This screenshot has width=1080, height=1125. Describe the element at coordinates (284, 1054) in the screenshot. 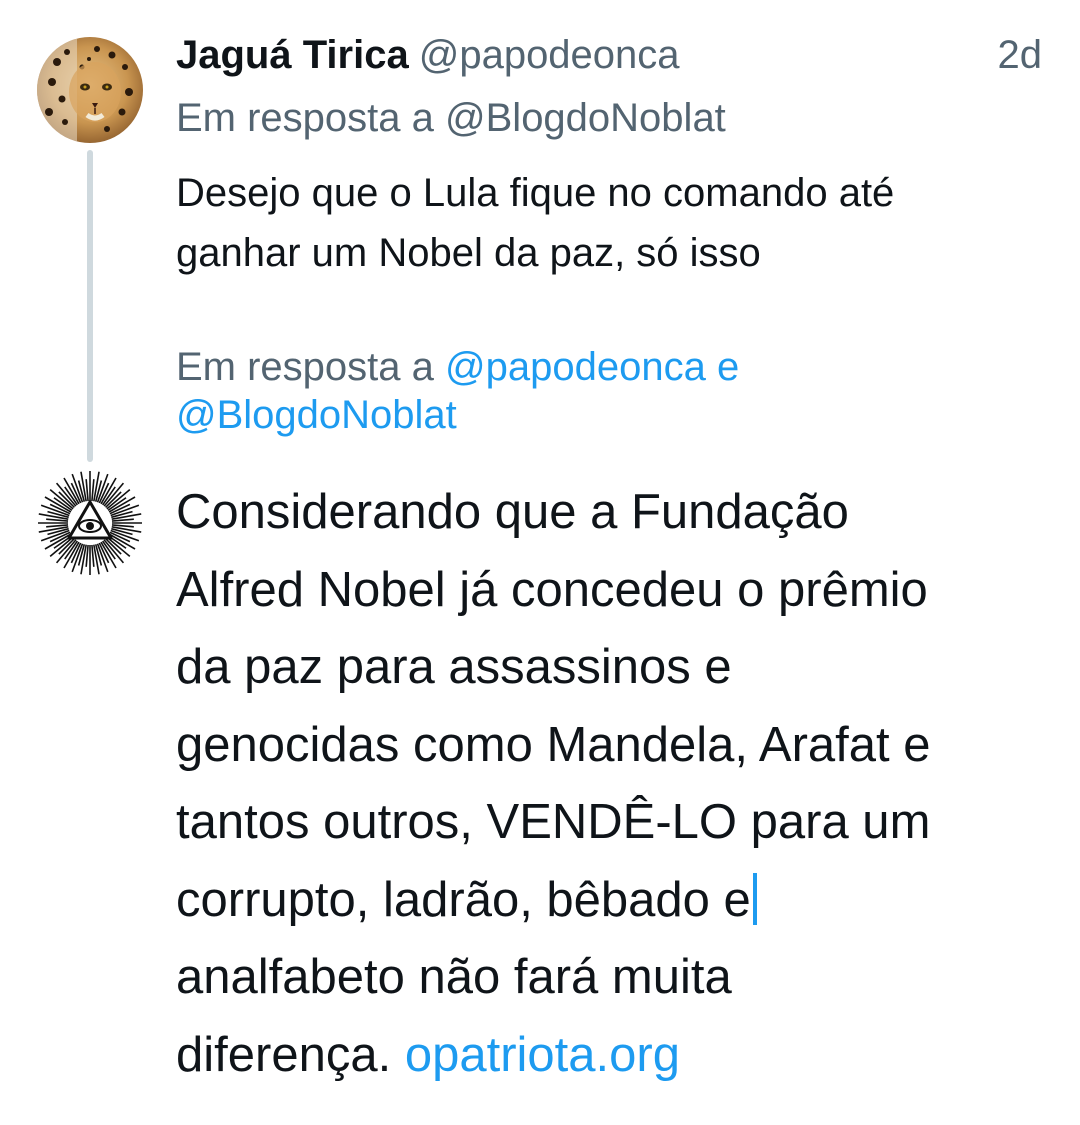

I see `tweet-text-line: diferença.` at that location.